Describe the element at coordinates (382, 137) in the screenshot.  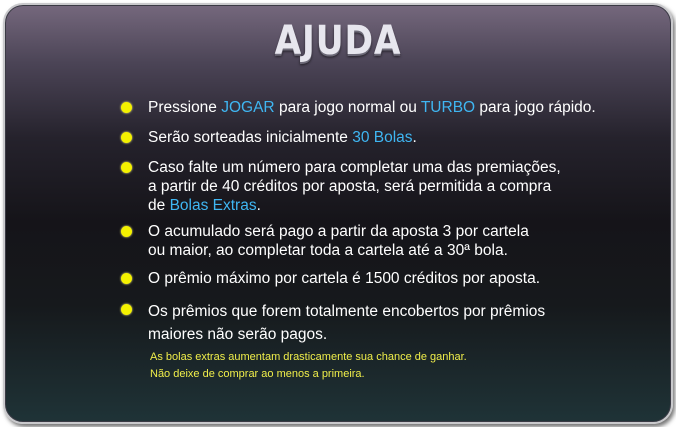
I see `balls-highlight: 30 Bolas` at that location.